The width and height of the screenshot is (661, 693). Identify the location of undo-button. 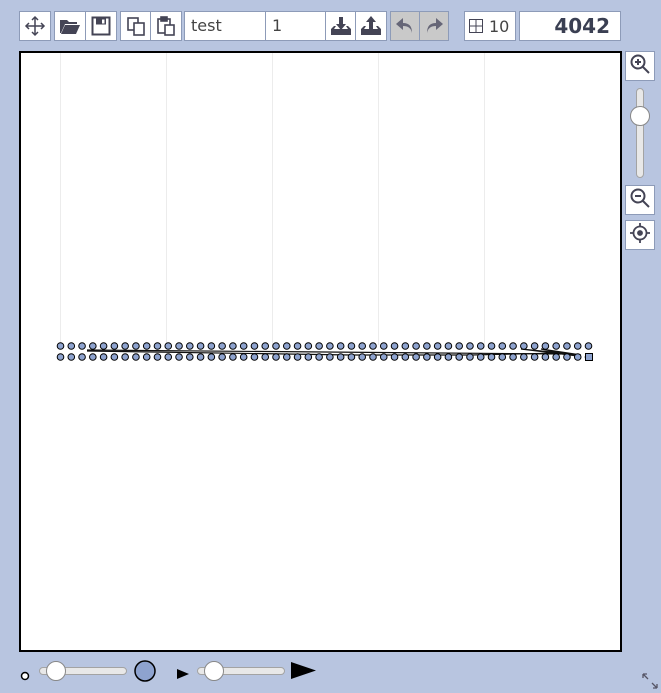
(405, 26).